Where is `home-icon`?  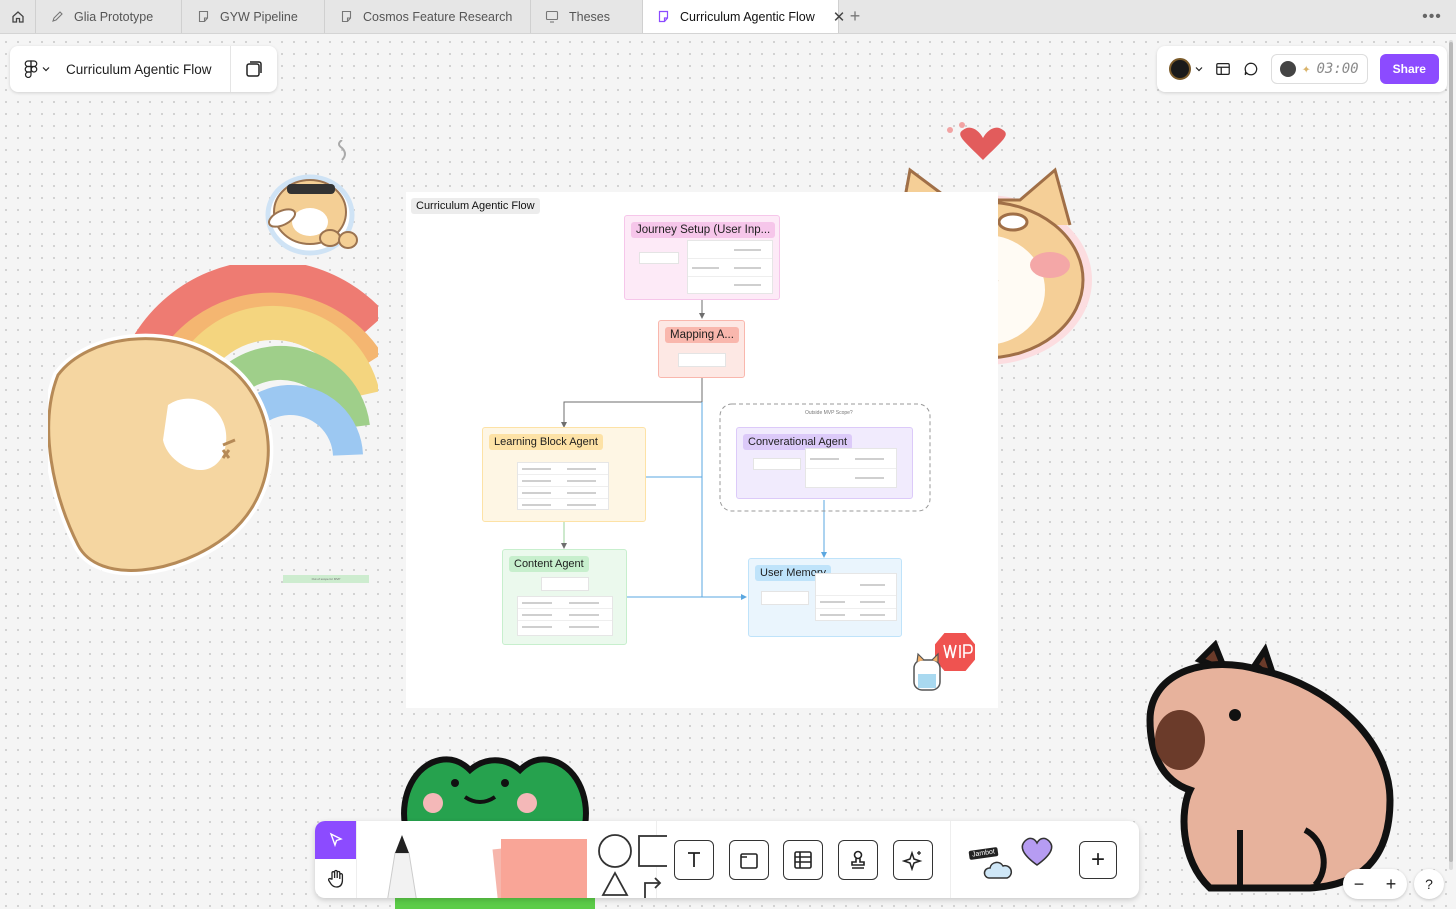 home-icon is located at coordinates (17, 16).